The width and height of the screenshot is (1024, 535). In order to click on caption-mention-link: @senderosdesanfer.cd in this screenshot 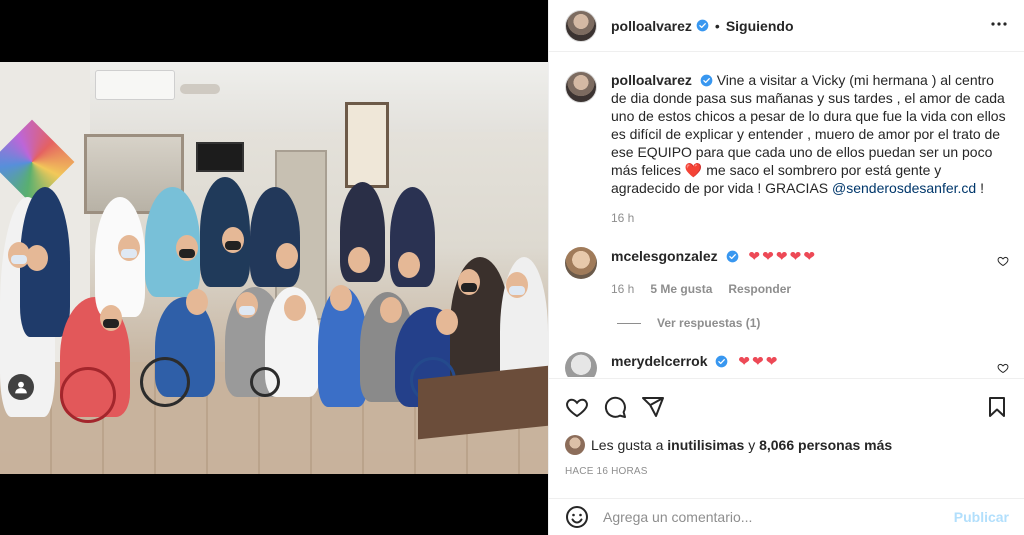, I will do `click(904, 188)`.